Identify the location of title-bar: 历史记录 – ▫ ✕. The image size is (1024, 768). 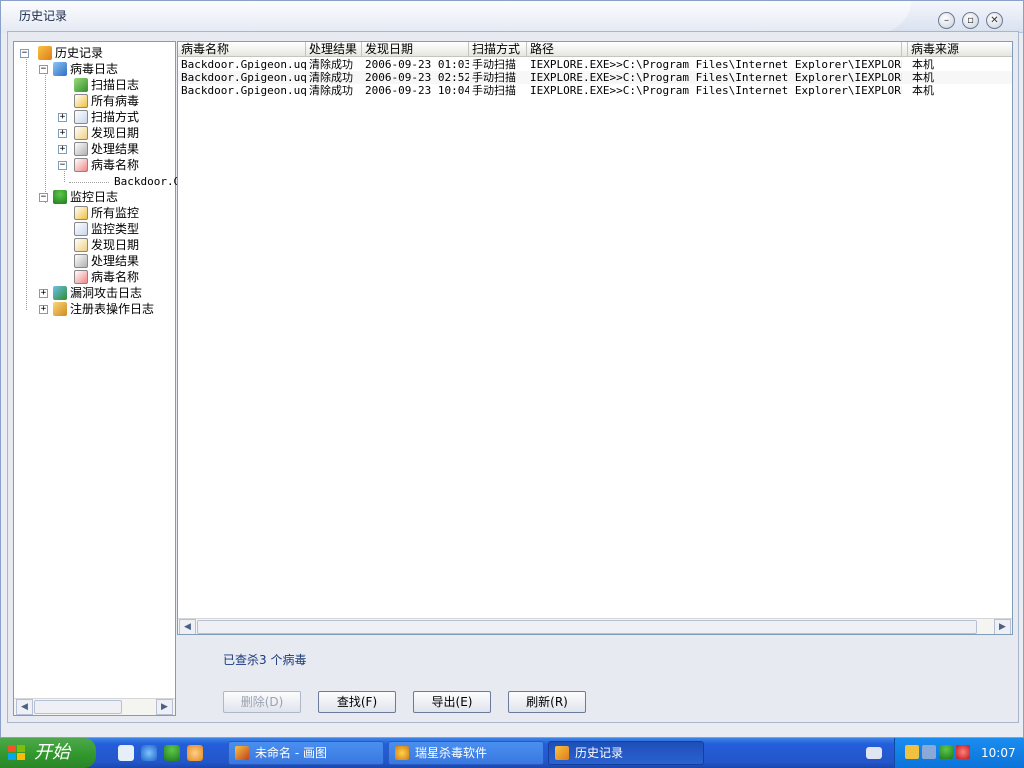
(512, 17).